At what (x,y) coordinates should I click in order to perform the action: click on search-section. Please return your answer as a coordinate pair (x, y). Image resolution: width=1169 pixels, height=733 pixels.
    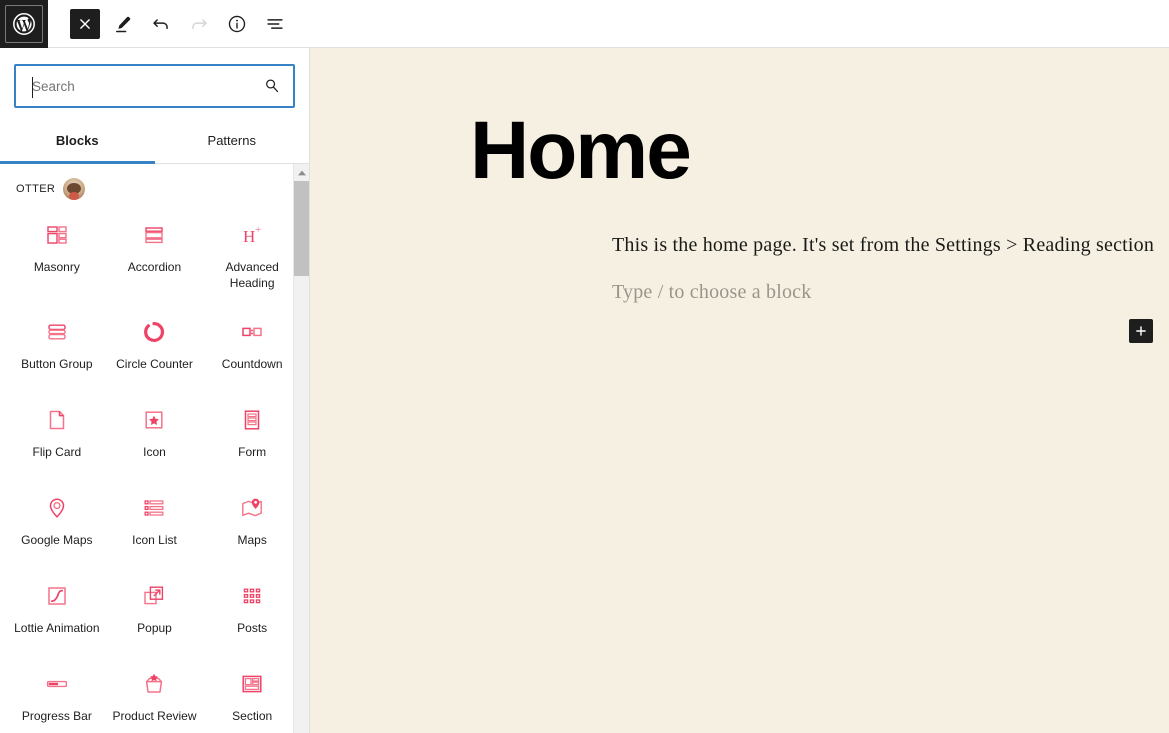
    Looking at the image, I should click on (154, 78).